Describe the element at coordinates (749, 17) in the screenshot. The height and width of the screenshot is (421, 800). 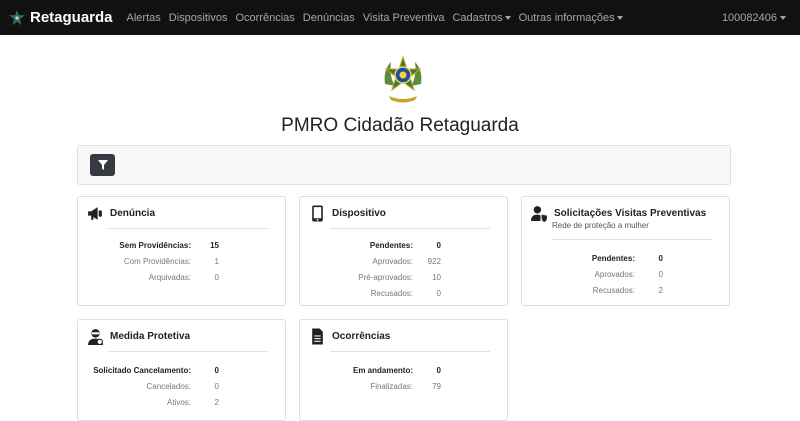
I see `user-id: 100082406` at that location.